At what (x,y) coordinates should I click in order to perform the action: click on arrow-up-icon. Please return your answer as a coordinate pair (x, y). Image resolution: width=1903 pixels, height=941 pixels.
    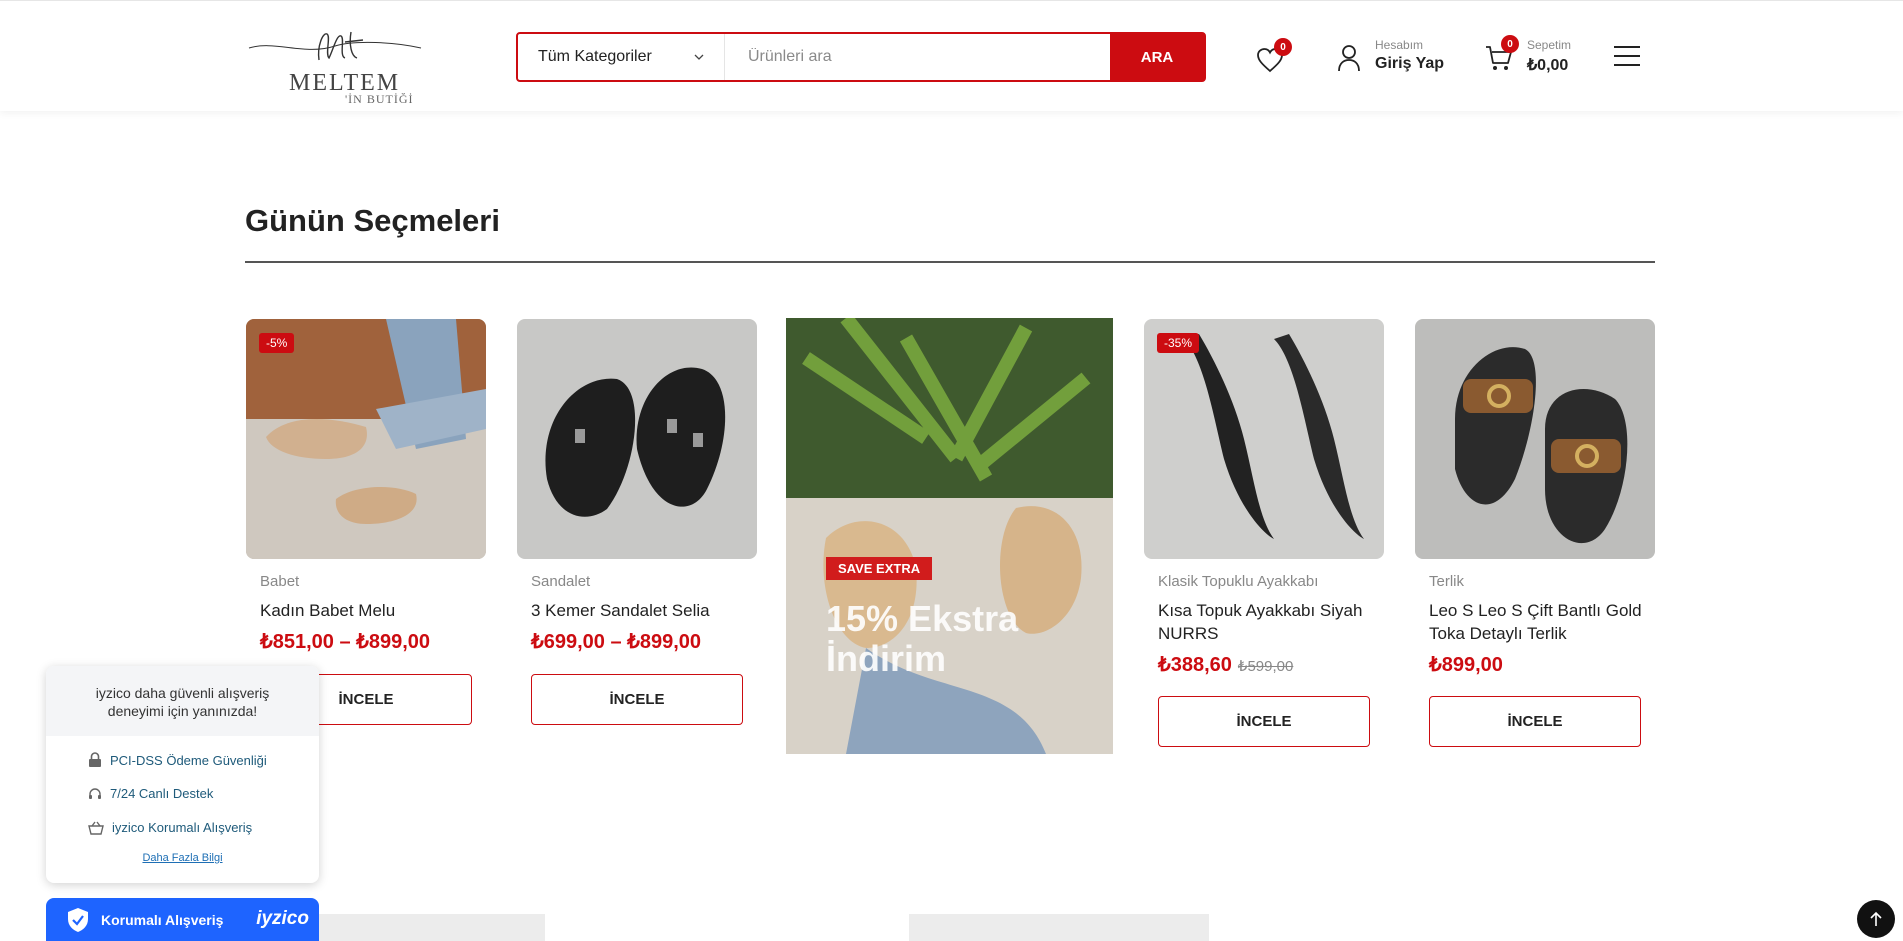
    Looking at the image, I should click on (1876, 918).